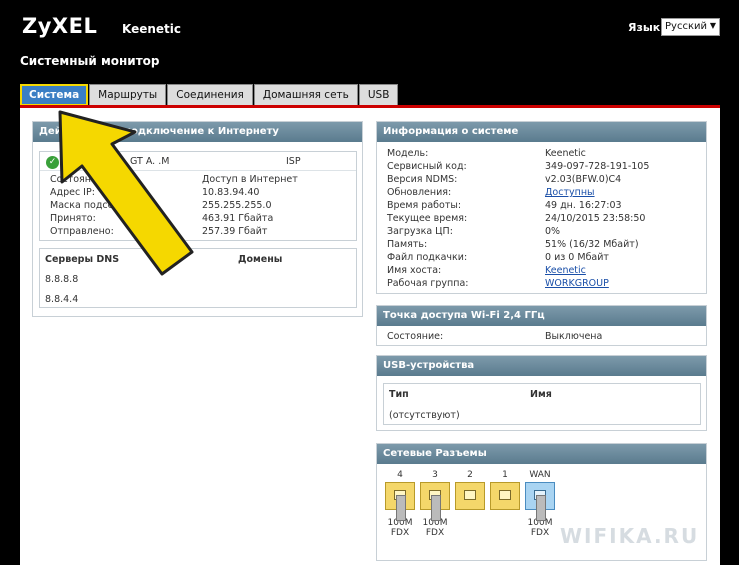 This screenshot has height=565, width=739. I want to click on tab-connections: Соединения, so click(210, 95).